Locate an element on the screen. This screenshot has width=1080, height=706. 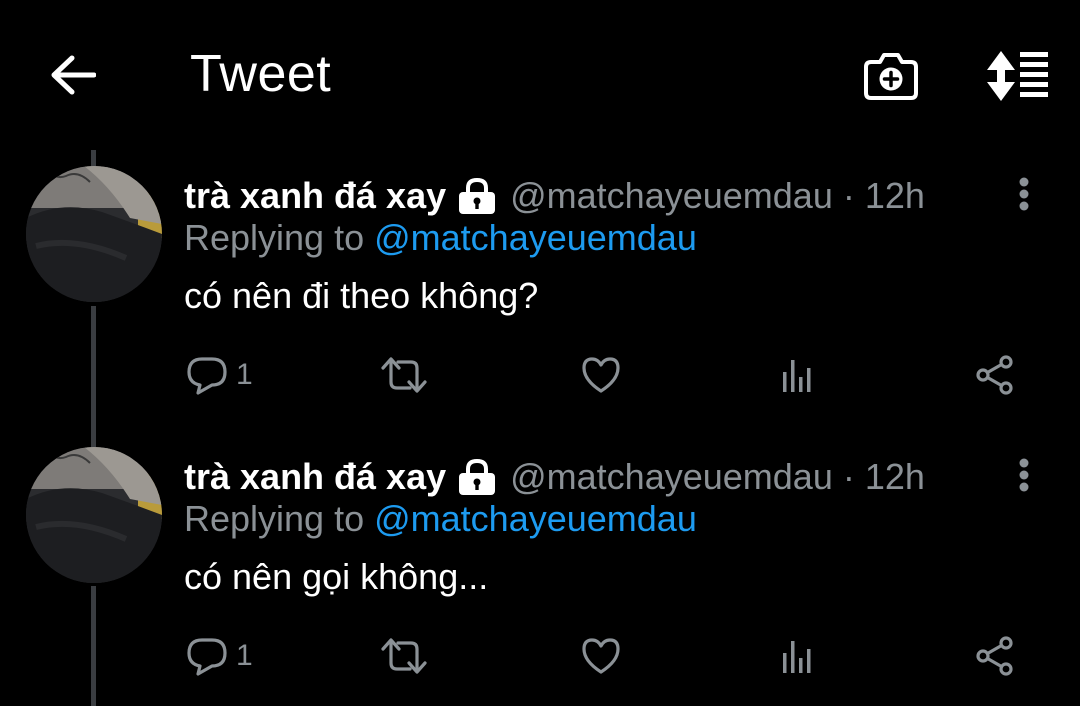
back-button is located at coordinates (73, 75).